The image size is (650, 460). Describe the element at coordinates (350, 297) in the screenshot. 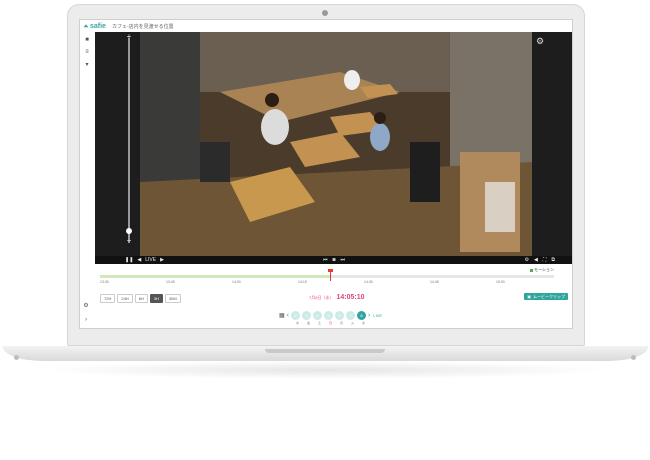

I see `current-time: 14:05:10` at that location.